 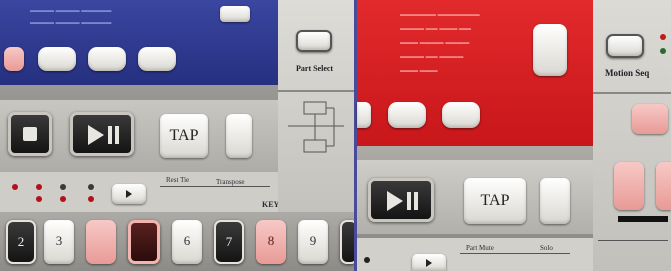 I want to click on pad-7-label: 7, so click(x=229, y=241).